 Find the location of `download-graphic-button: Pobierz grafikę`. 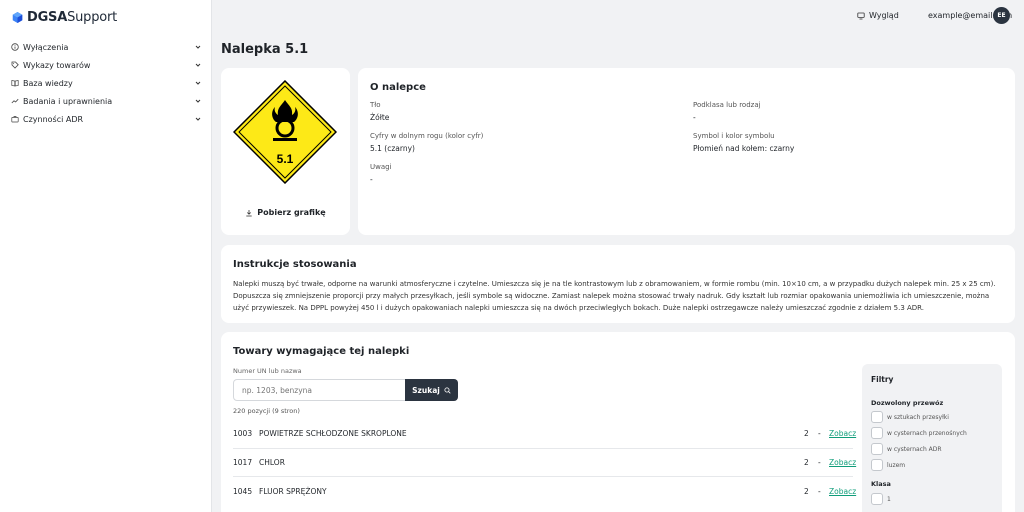

download-graphic-button: Pobierz grafikę is located at coordinates (285, 212).